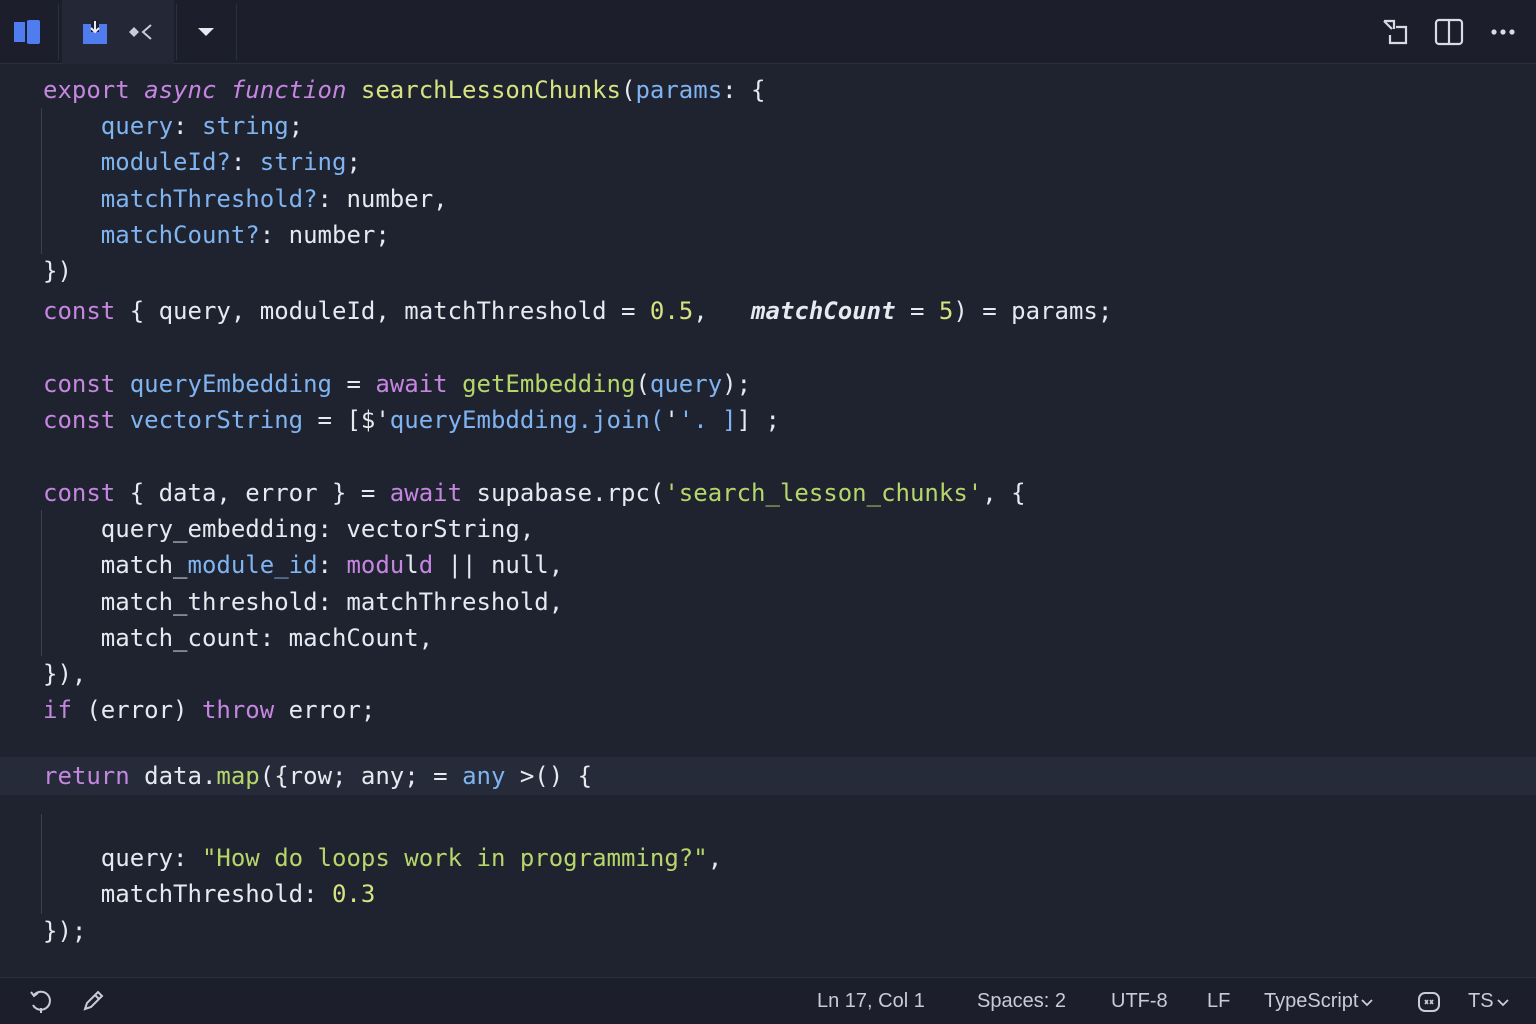  What do you see at coordinates (871, 1001) in the screenshot?
I see `cursor-position: Ln 17, Col 1` at bounding box center [871, 1001].